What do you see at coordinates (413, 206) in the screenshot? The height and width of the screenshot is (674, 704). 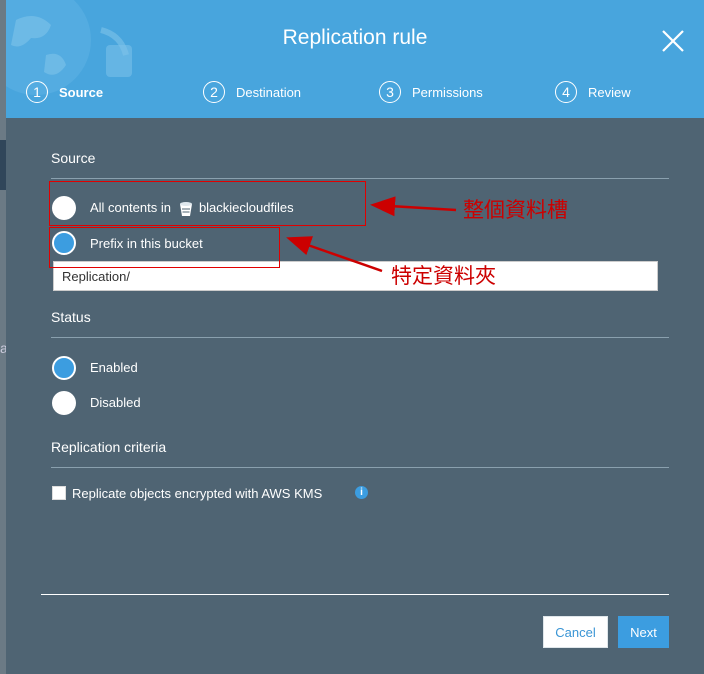 I see `annotation-arrow-whole-bucket` at bounding box center [413, 206].